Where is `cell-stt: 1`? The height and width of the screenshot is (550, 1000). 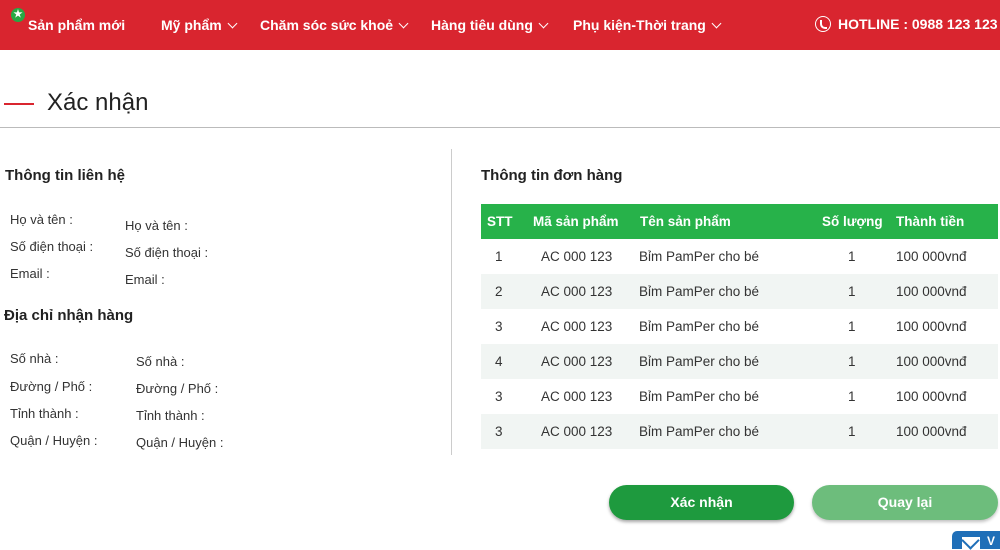 cell-stt: 1 is located at coordinates (499, 256).